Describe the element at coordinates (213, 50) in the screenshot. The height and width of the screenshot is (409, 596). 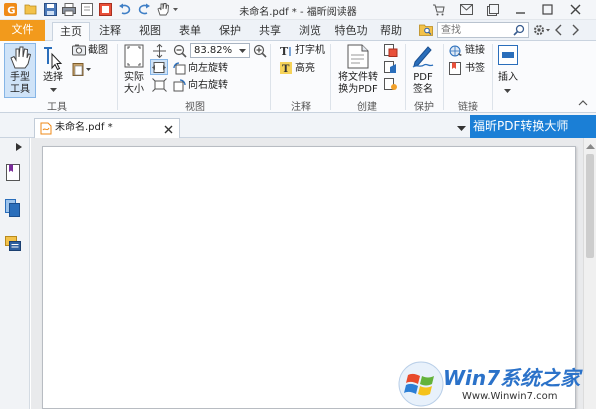
I see `zoom-value: 83.82%` at that location.